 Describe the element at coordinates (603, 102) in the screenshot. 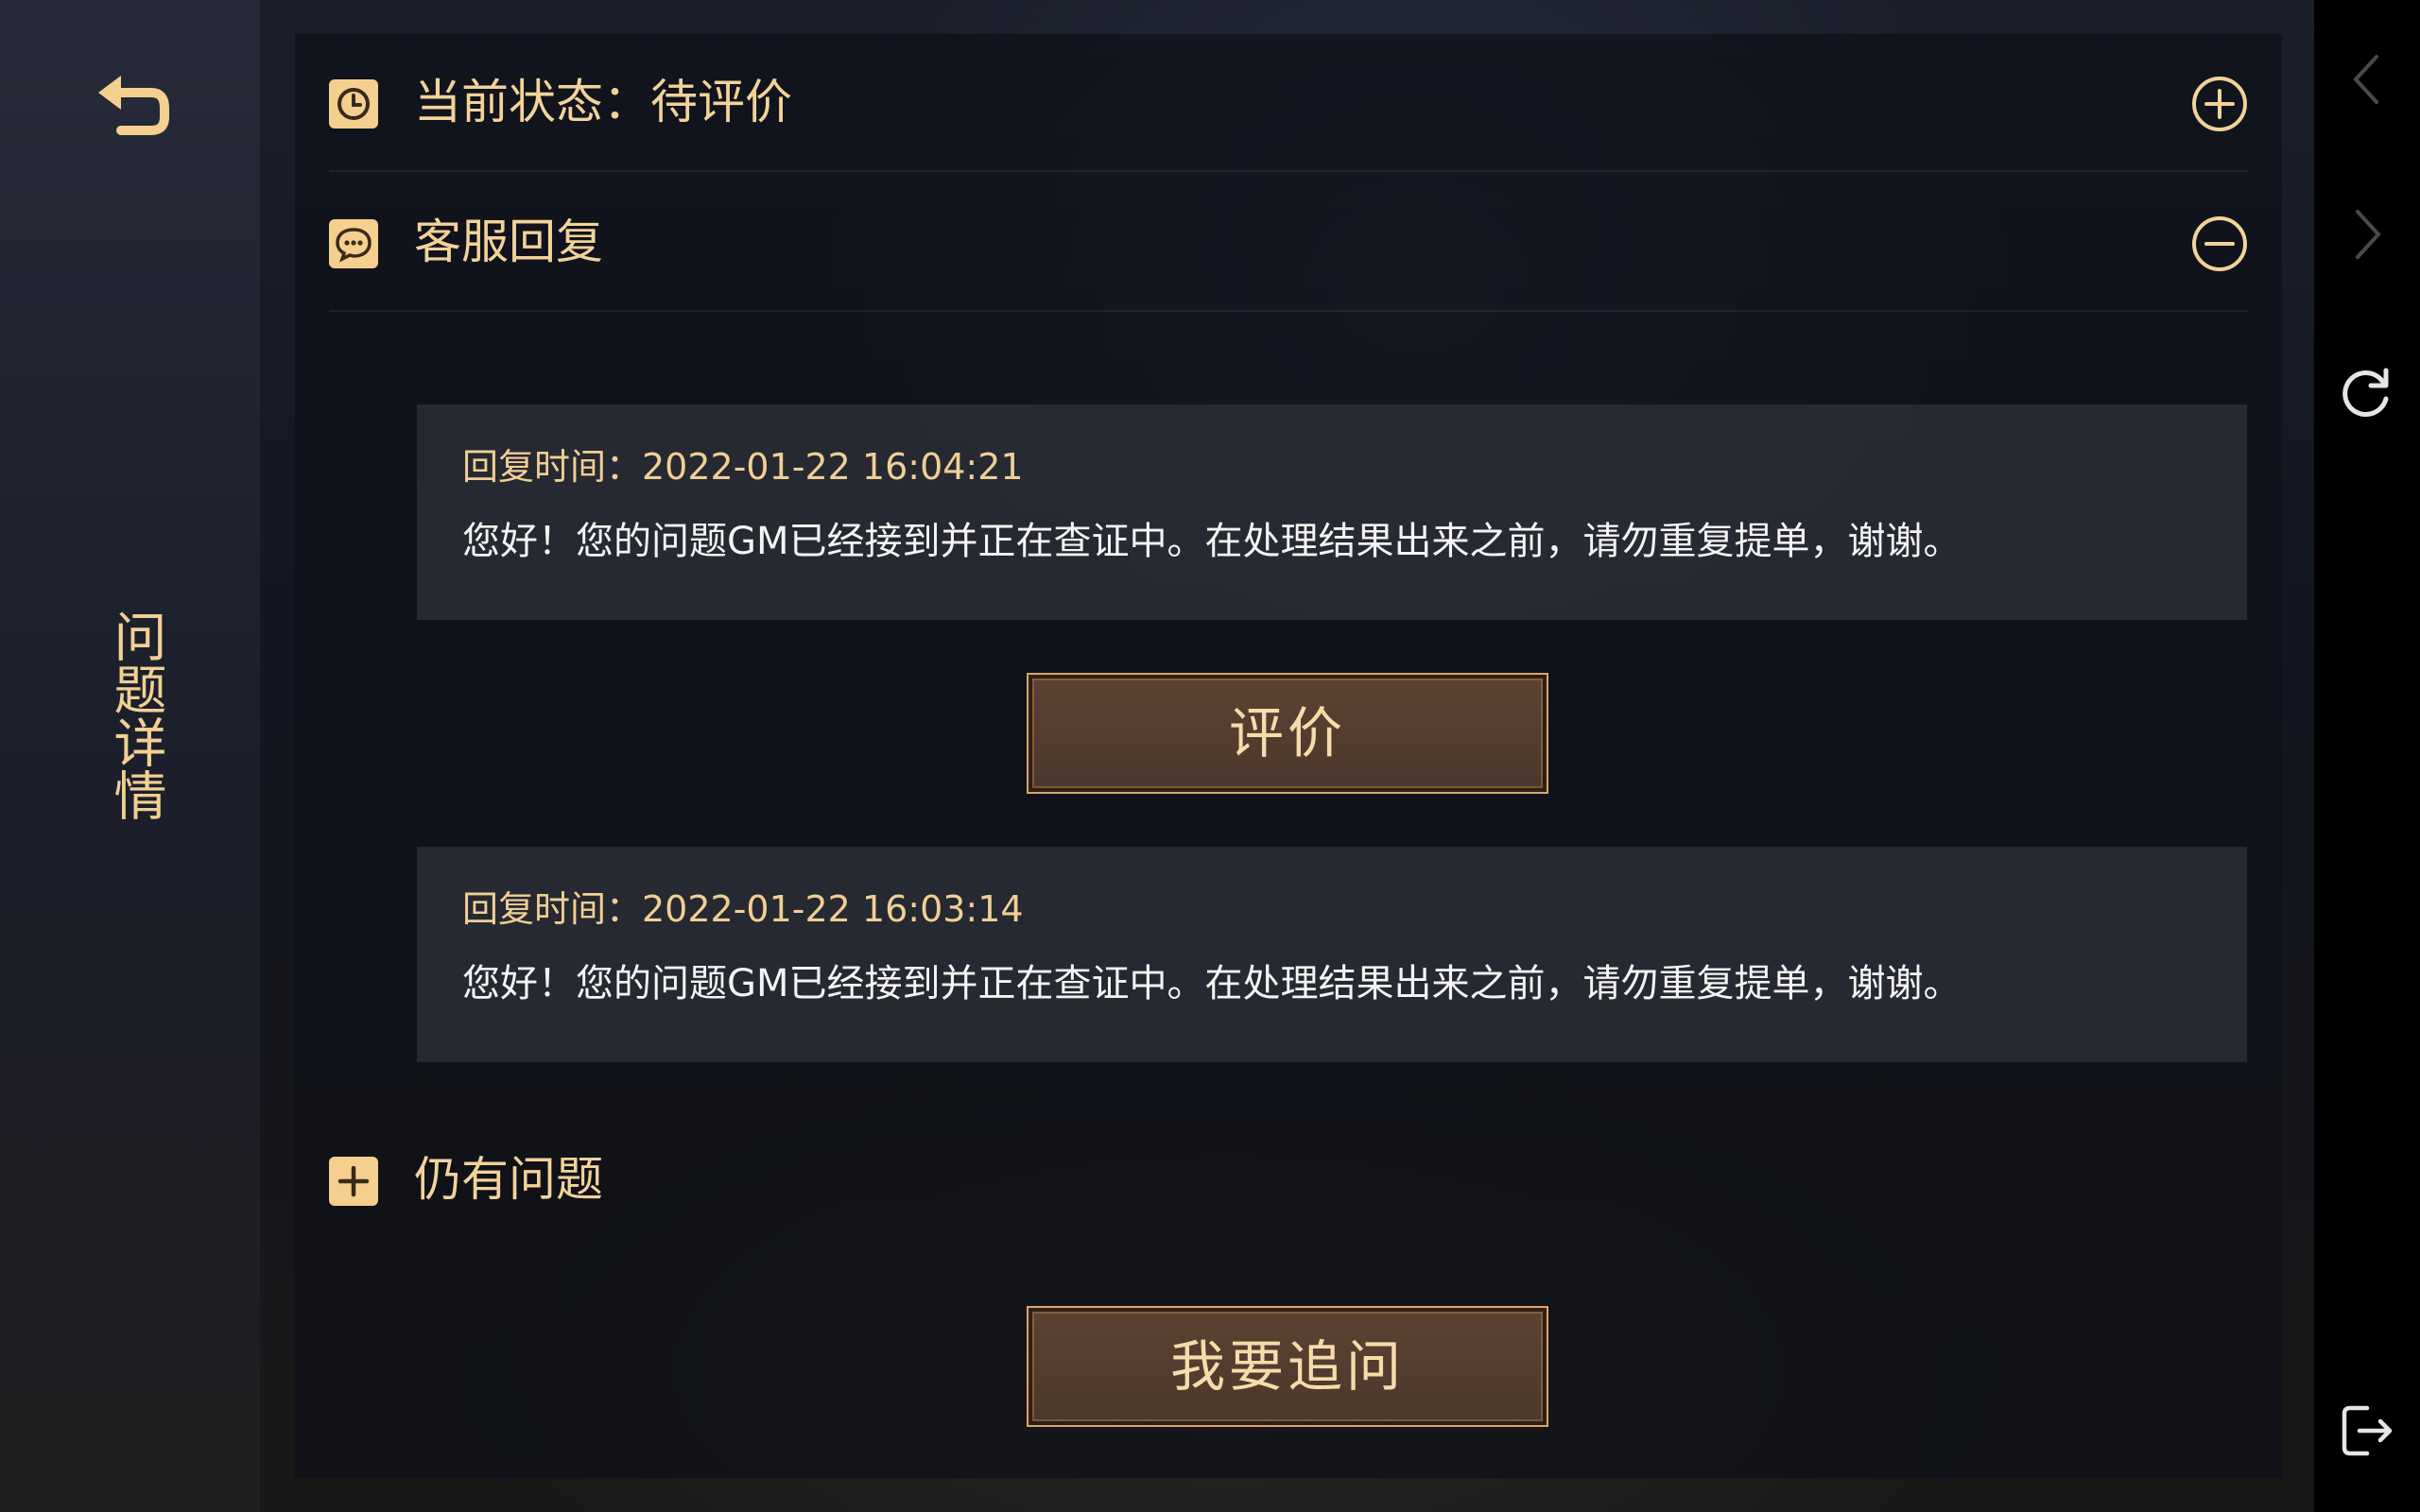

I see `status-label: 当前状态：待评价` at that location.